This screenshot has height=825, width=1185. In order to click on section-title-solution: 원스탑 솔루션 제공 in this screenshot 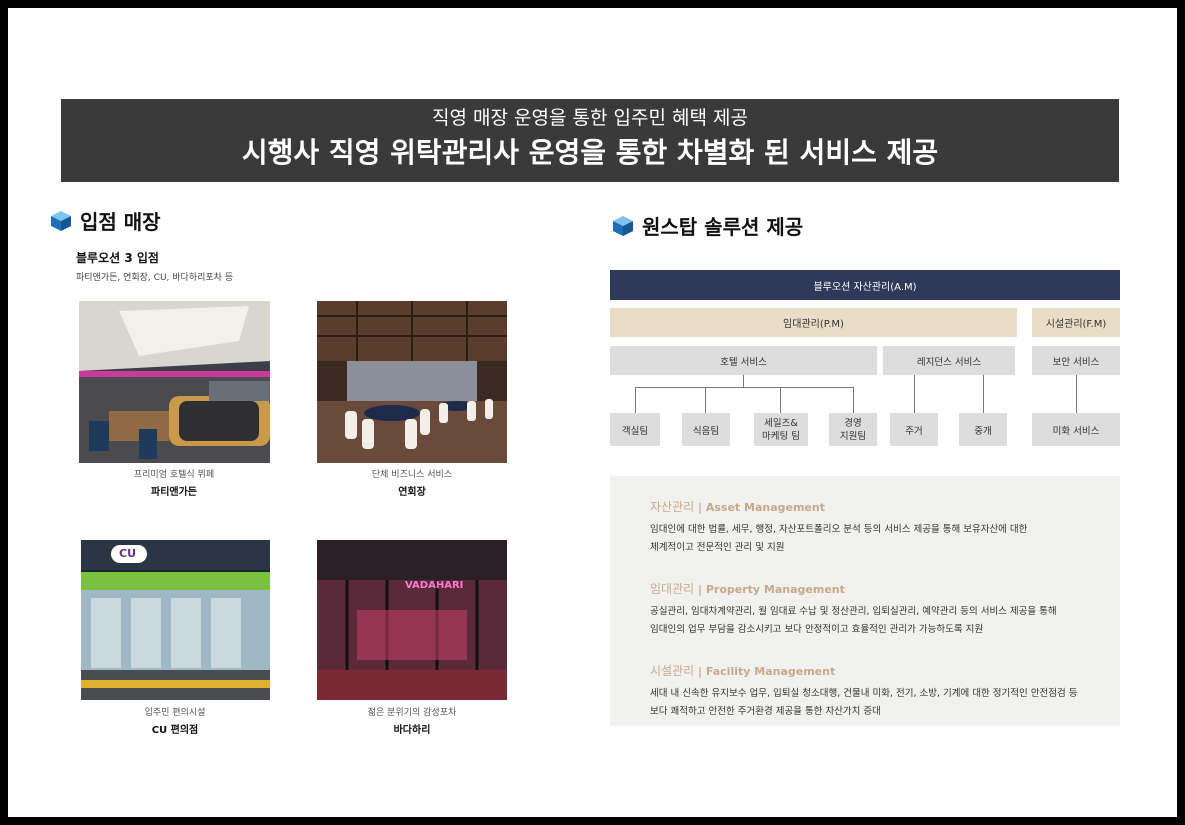, I will do `click(707, 225)`.